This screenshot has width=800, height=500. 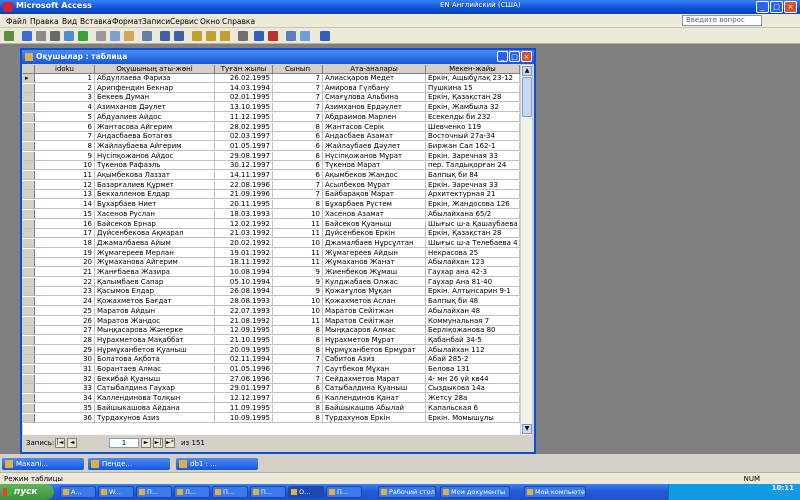 What do you see at coordinates (65, 331) in the screenshot?
I see `cell-idoku: 27` at bounding box center [65, 331].